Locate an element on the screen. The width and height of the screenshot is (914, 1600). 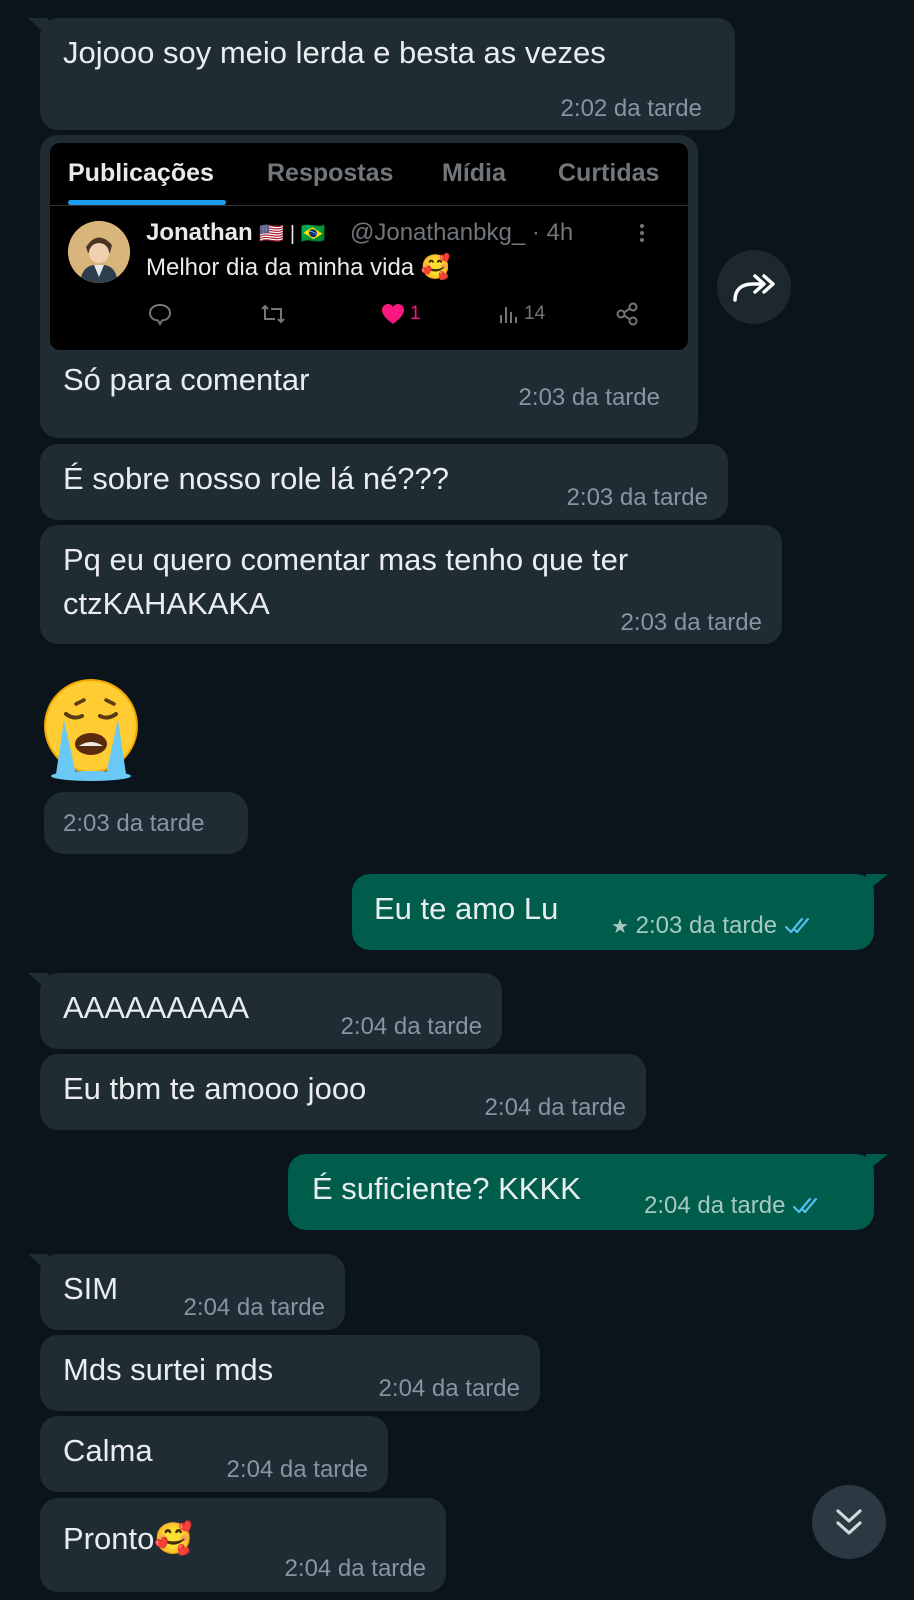
message-text: Pronto🥰 is located at coordinates (128, 1538).